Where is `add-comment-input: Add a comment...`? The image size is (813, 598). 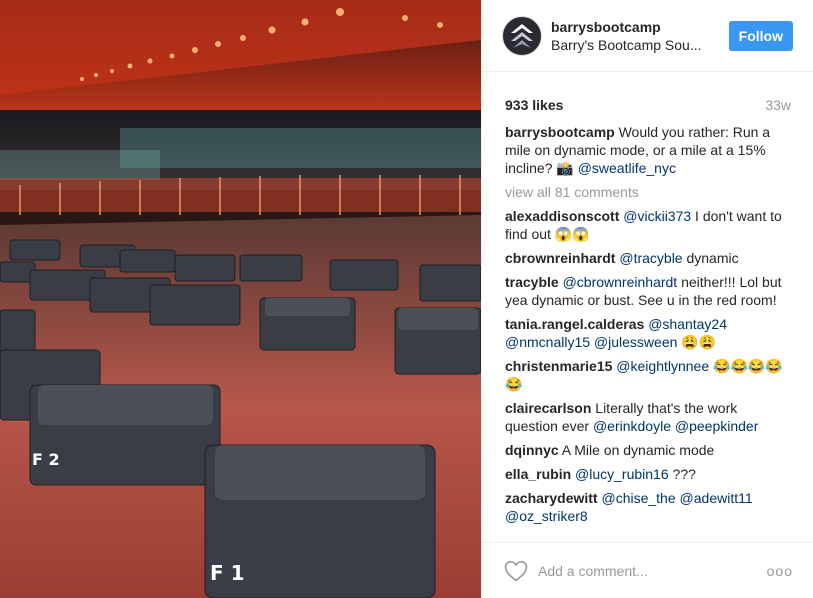
add-comment-input: Add a comment... is located at coordinates (652, 571).